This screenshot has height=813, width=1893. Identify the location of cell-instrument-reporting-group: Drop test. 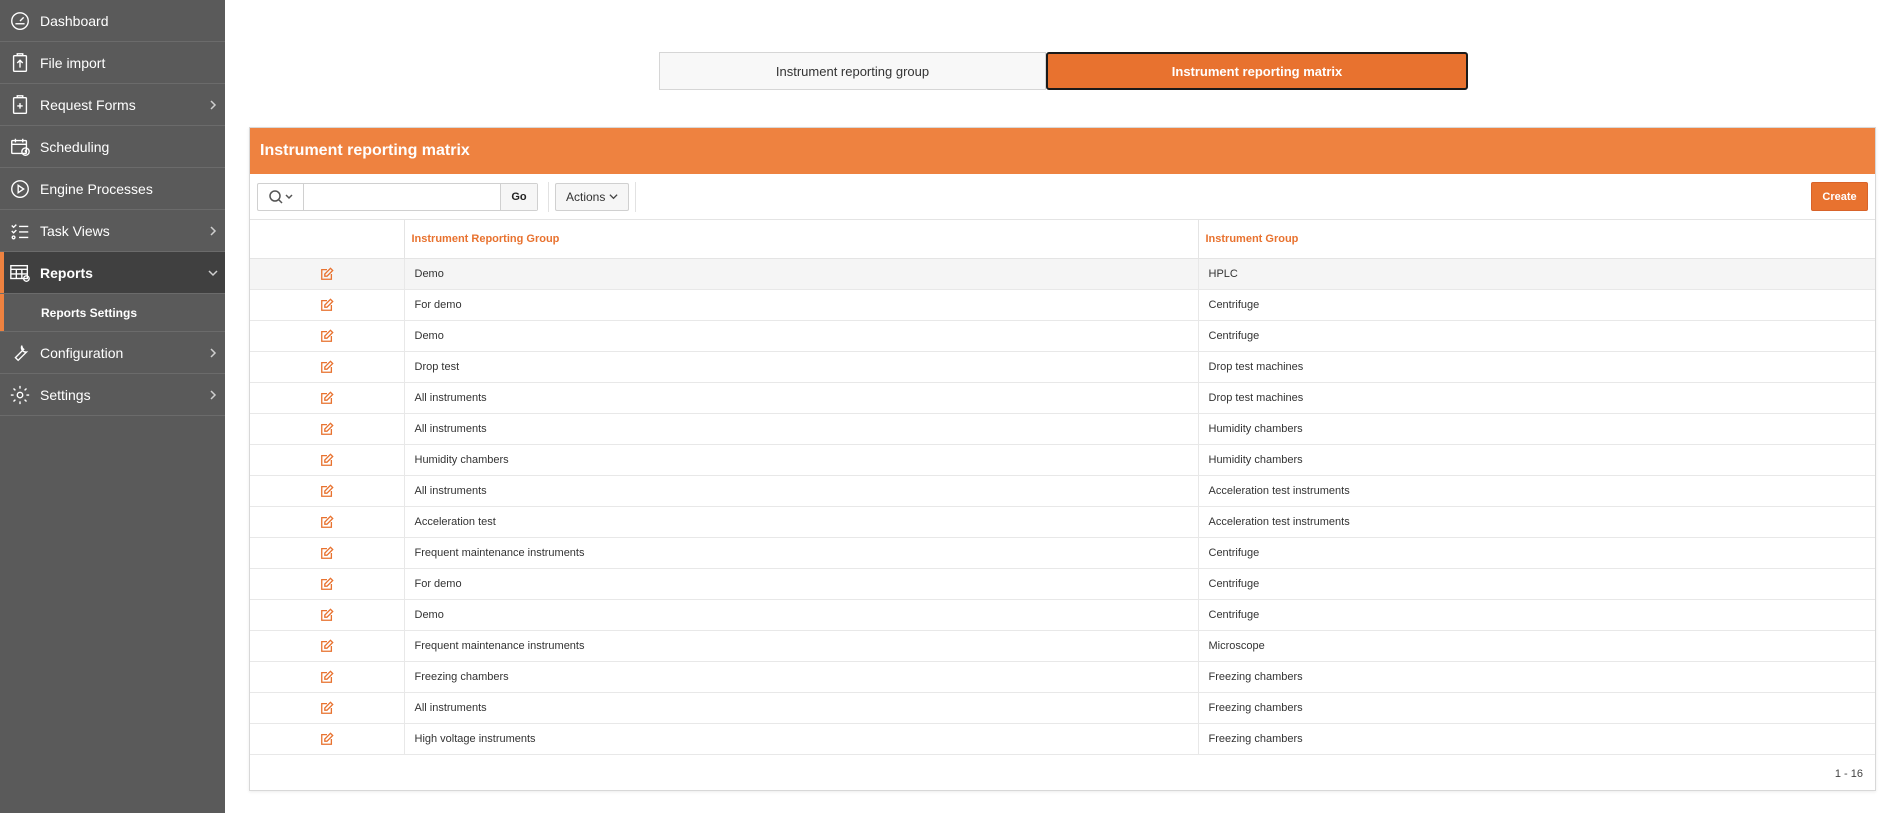
(801, 367).